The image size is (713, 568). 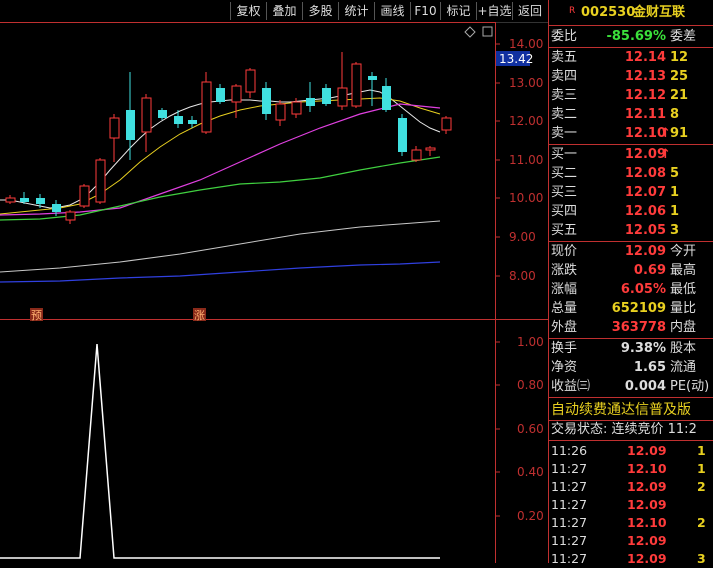 I want to click on fundamental-row: 换手 9.38% 股本, so click(x=631, y=349).